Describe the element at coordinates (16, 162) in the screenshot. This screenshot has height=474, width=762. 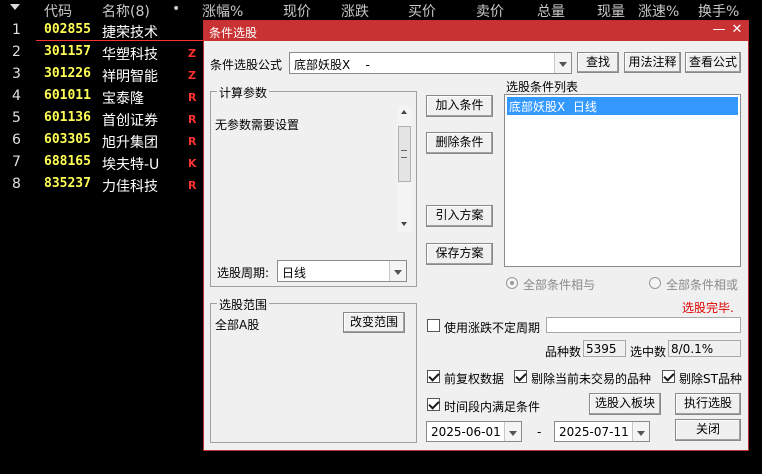
I see `row-number: 7` at that location.